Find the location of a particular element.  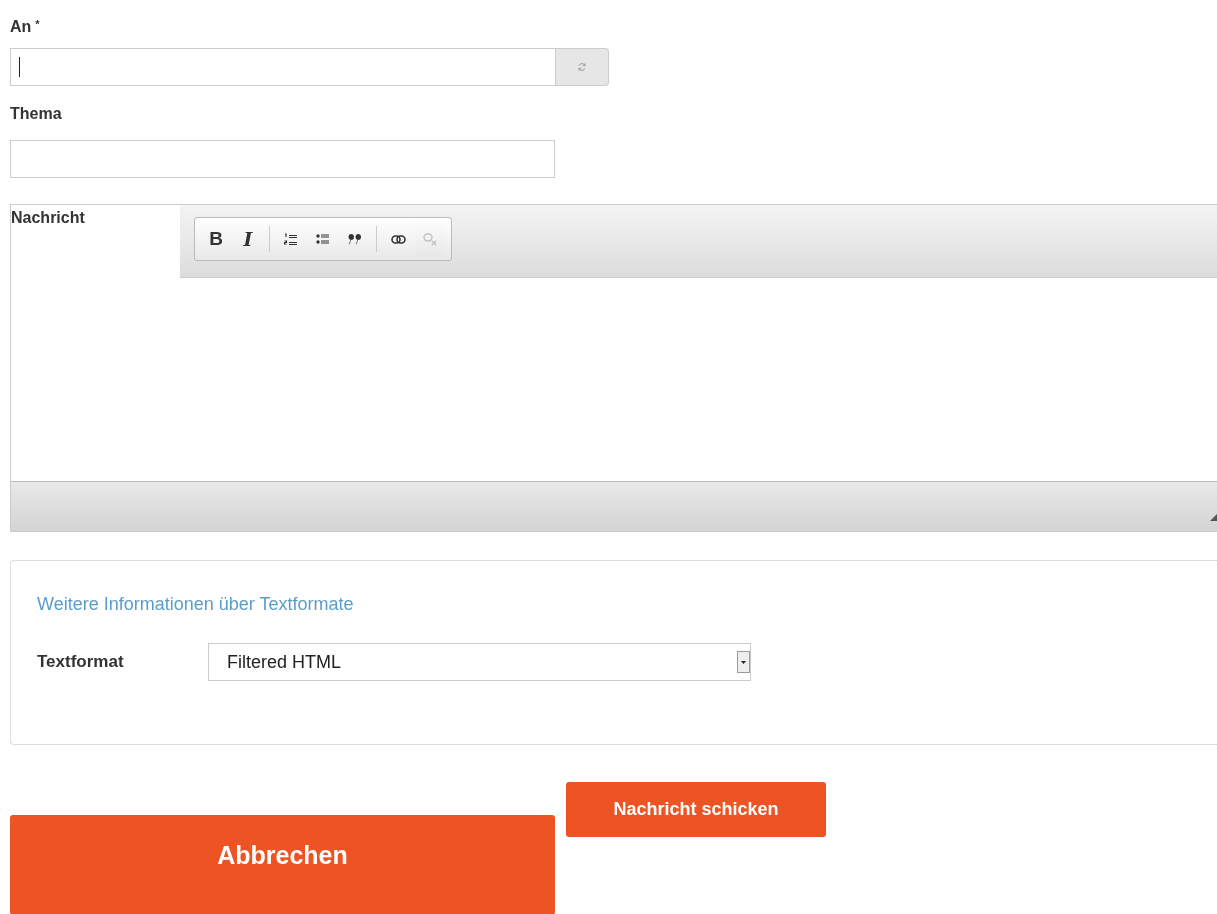

send-message-button: Nachricht schicken is located at coordinates (696, 809).